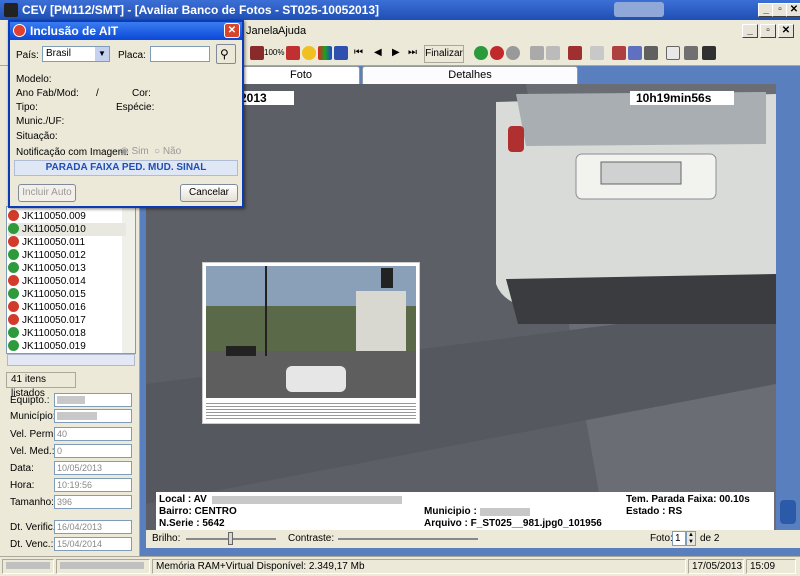  I want to click on list-item: JK110050.009, so click(67, 216).